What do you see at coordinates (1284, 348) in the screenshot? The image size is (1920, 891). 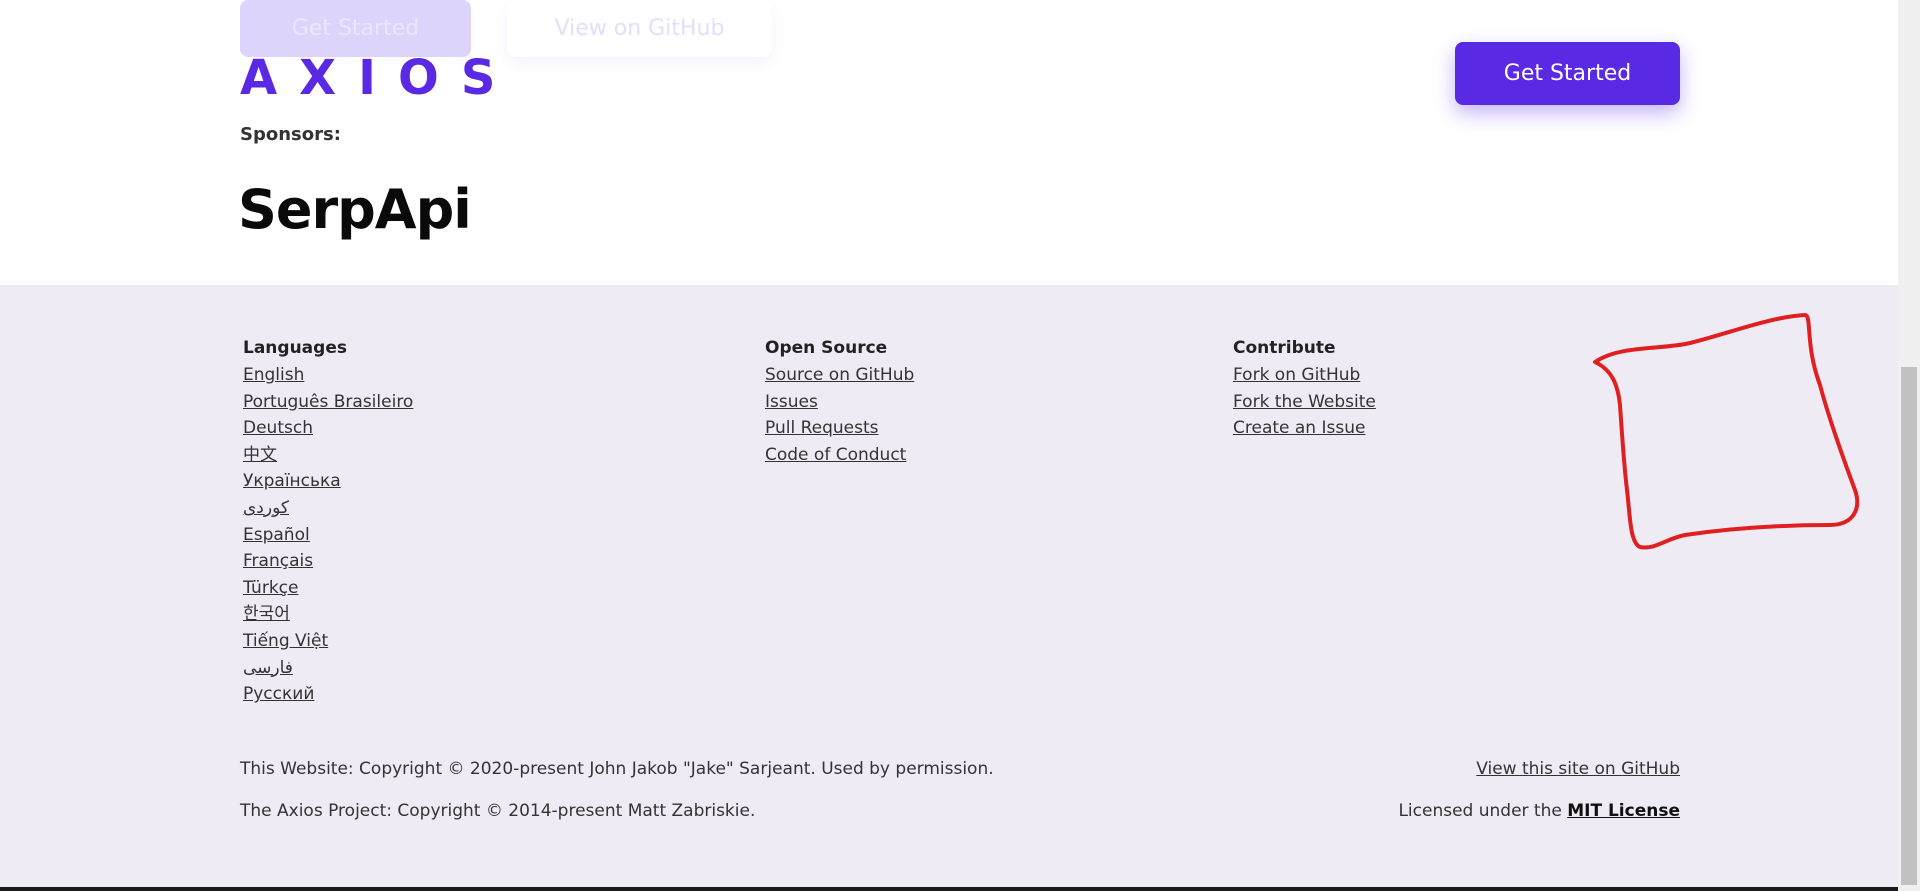 I see `contribute-heading: Contribute` at bounding box center [1284, 348].